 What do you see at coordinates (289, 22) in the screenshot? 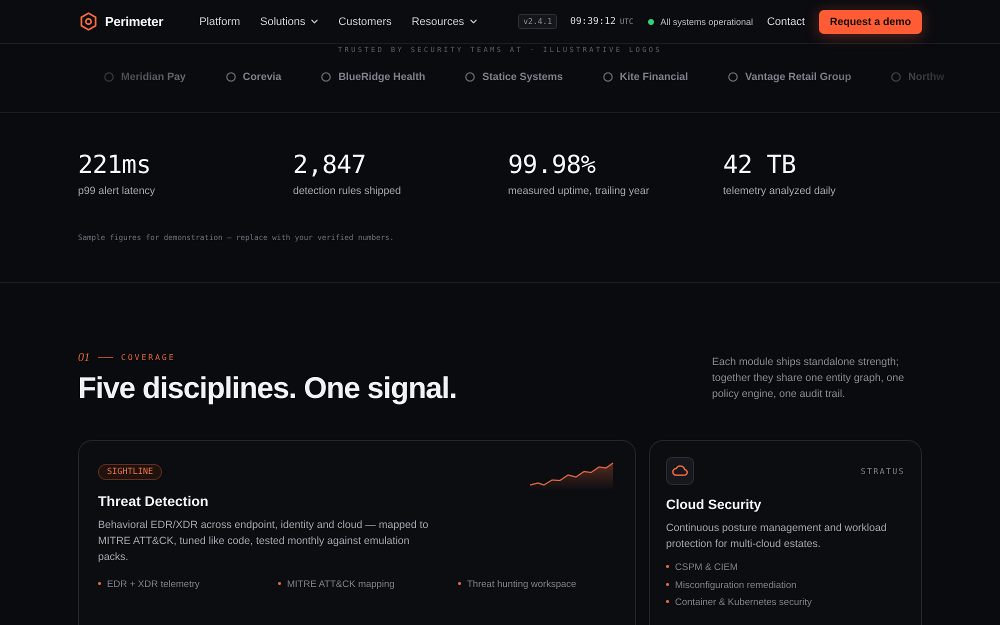
I see `nav-link: Solutions` at bounding box center [289, 22].